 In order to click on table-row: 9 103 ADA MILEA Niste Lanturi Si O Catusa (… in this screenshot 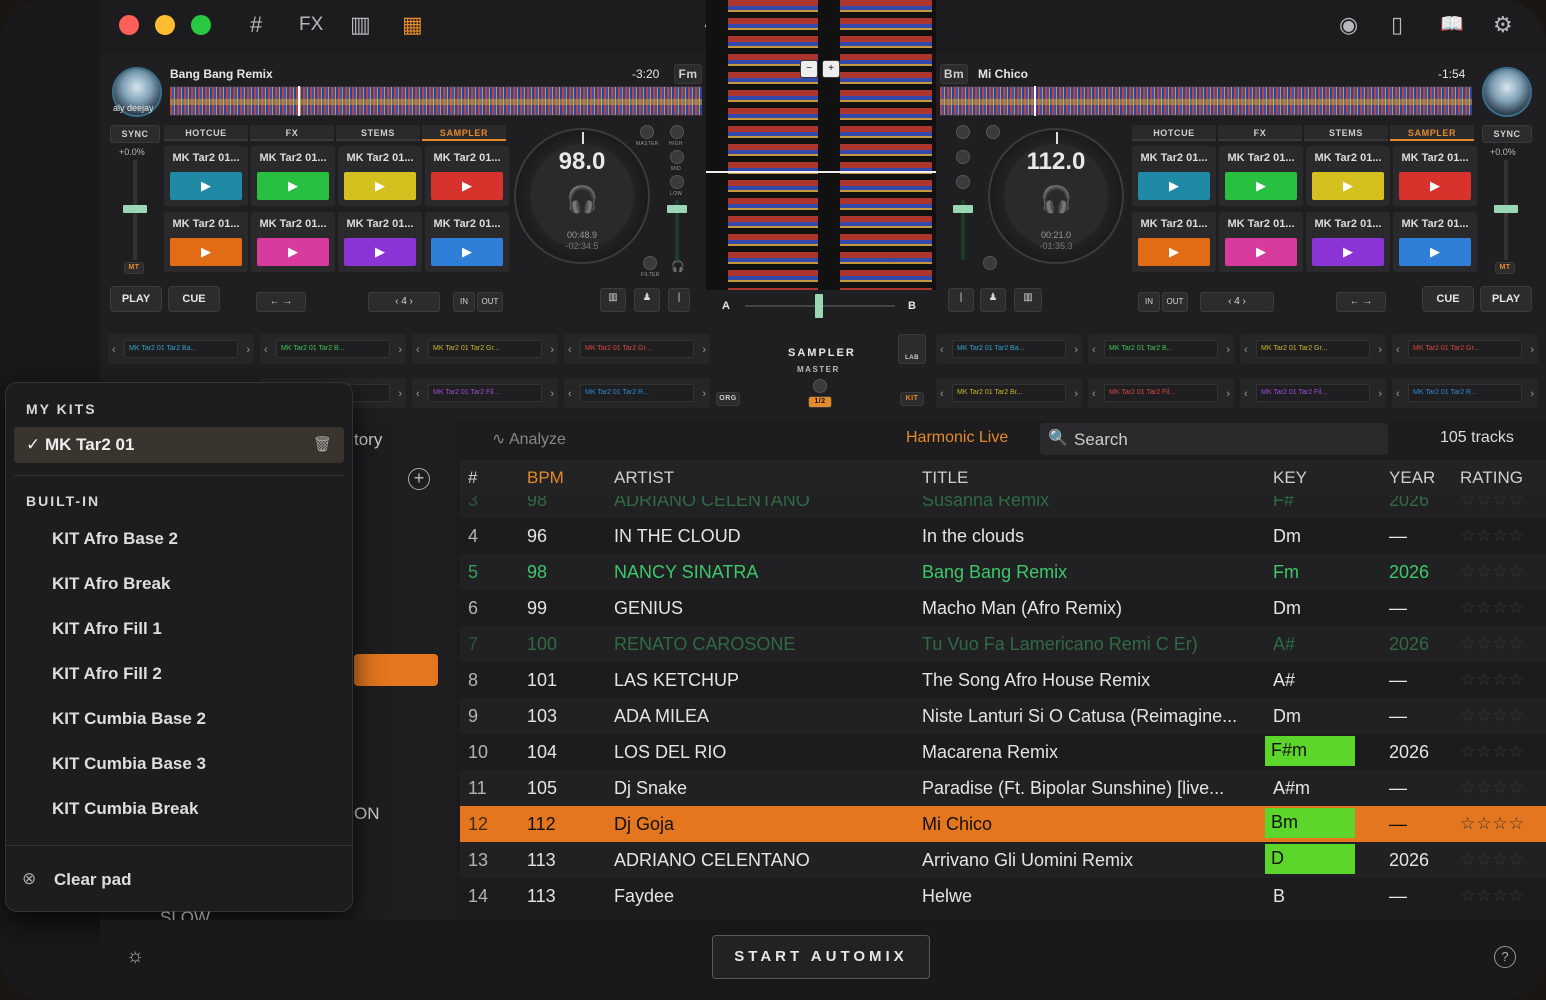, I will do `click(1003, 716)`.